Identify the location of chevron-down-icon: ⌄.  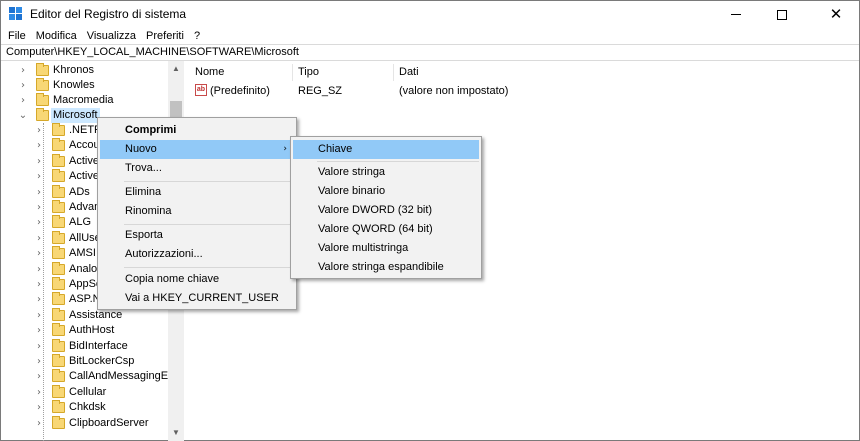
(23, 115).